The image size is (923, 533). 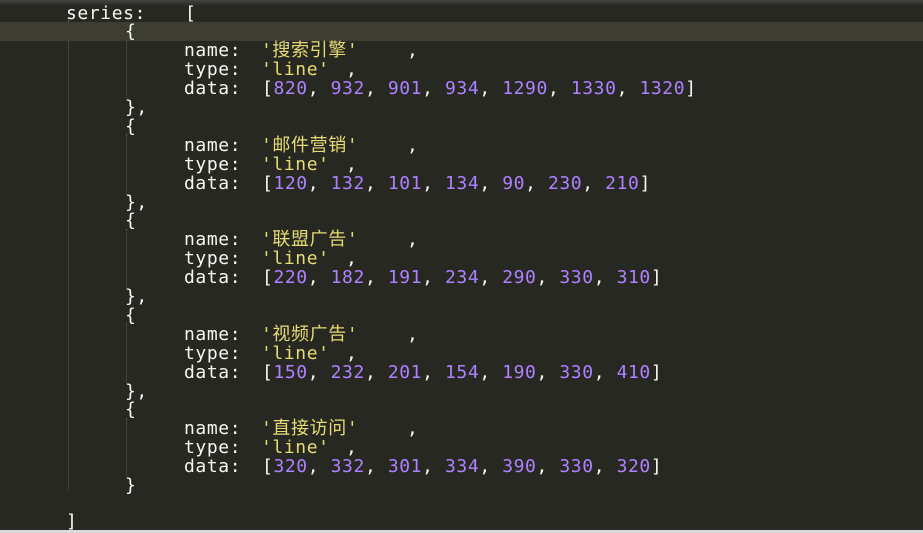 What do you see at coordinates (290, 277) in the screenshot?
I see `data-number: 220` at bounding box center [290, 277].